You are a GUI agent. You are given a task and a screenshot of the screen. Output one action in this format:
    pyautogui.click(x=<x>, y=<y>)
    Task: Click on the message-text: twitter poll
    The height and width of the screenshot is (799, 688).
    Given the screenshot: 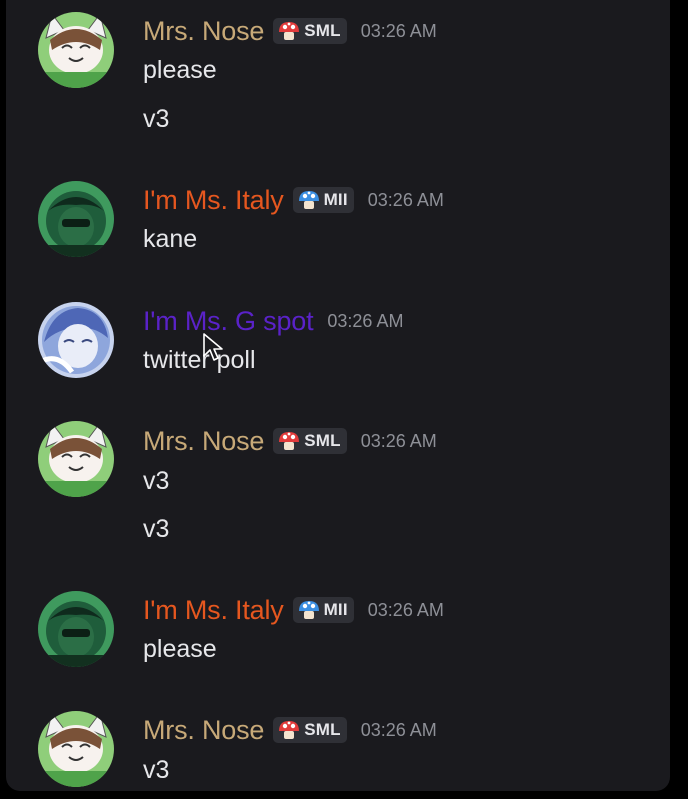 What is the action you would take?
    pyautogui.click(x=199, y=360)
    